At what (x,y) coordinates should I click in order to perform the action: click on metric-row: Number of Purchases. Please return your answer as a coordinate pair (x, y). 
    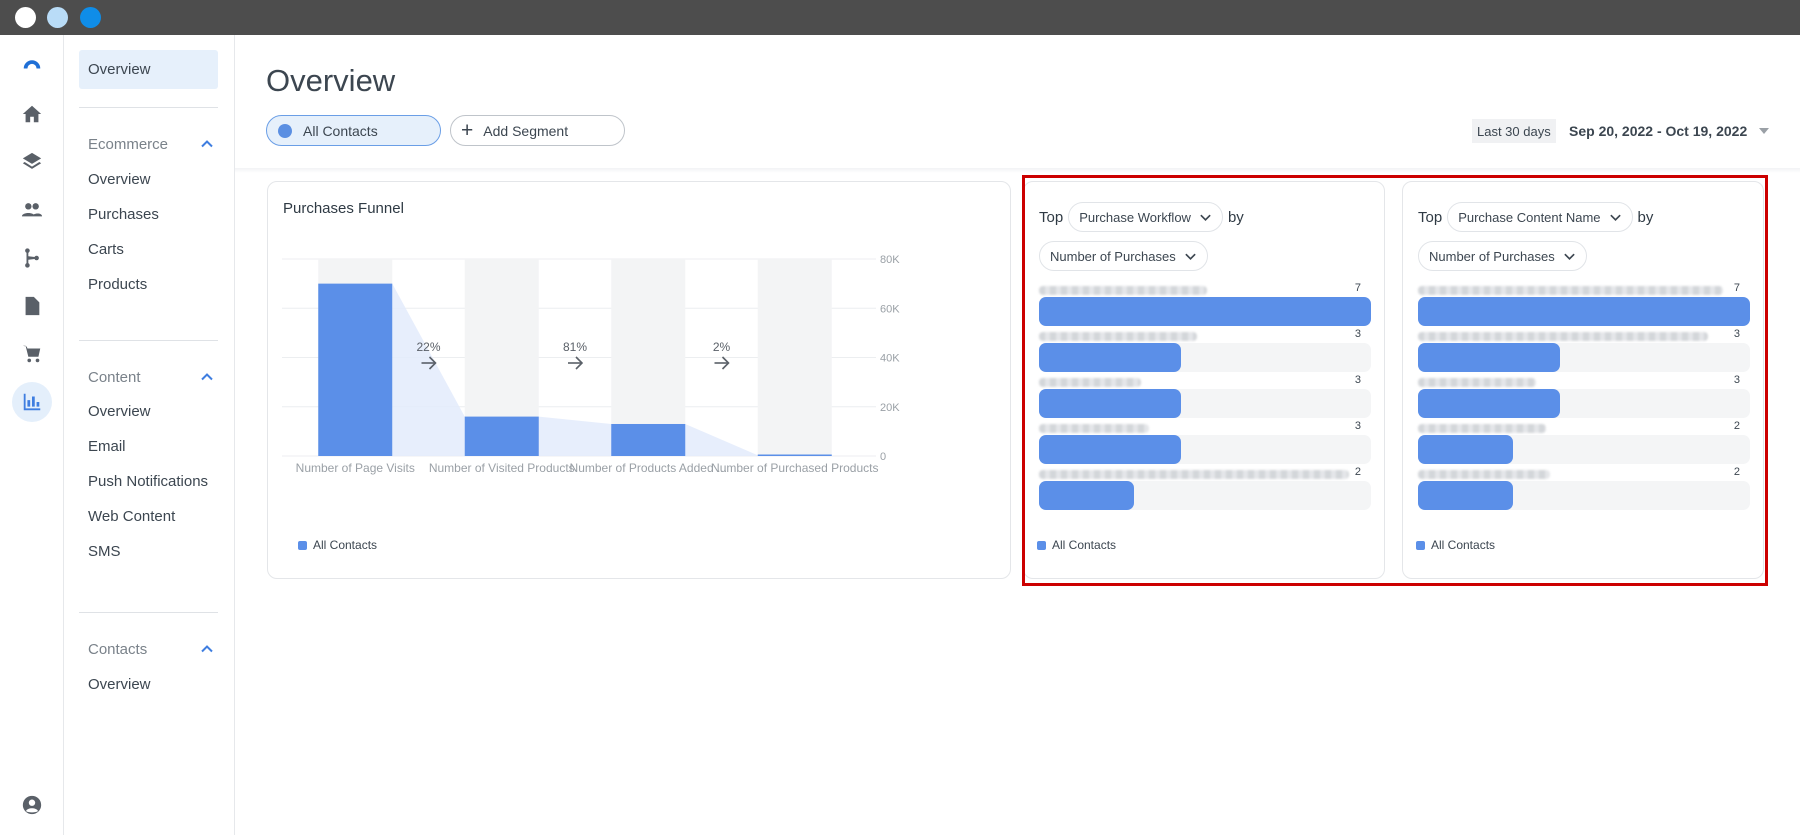
    Looking at the image, I should click on (1123, 256).